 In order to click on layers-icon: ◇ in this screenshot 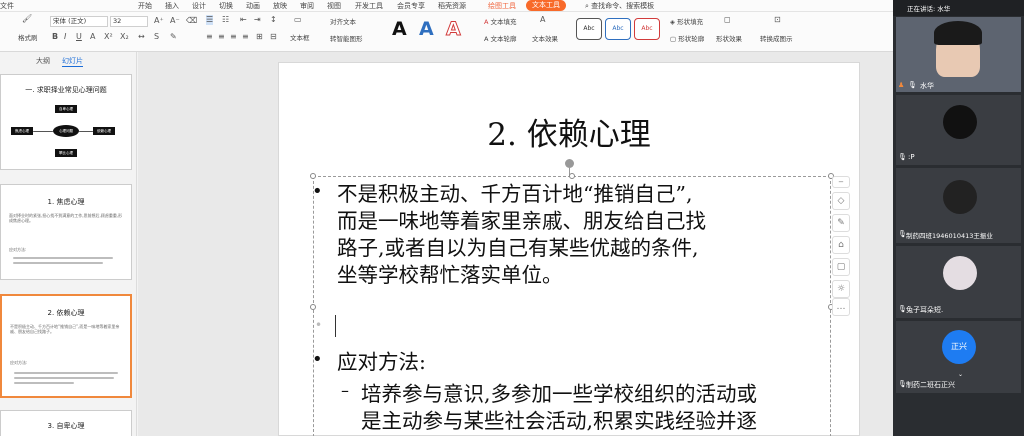, I will do `click(841, 201)`.